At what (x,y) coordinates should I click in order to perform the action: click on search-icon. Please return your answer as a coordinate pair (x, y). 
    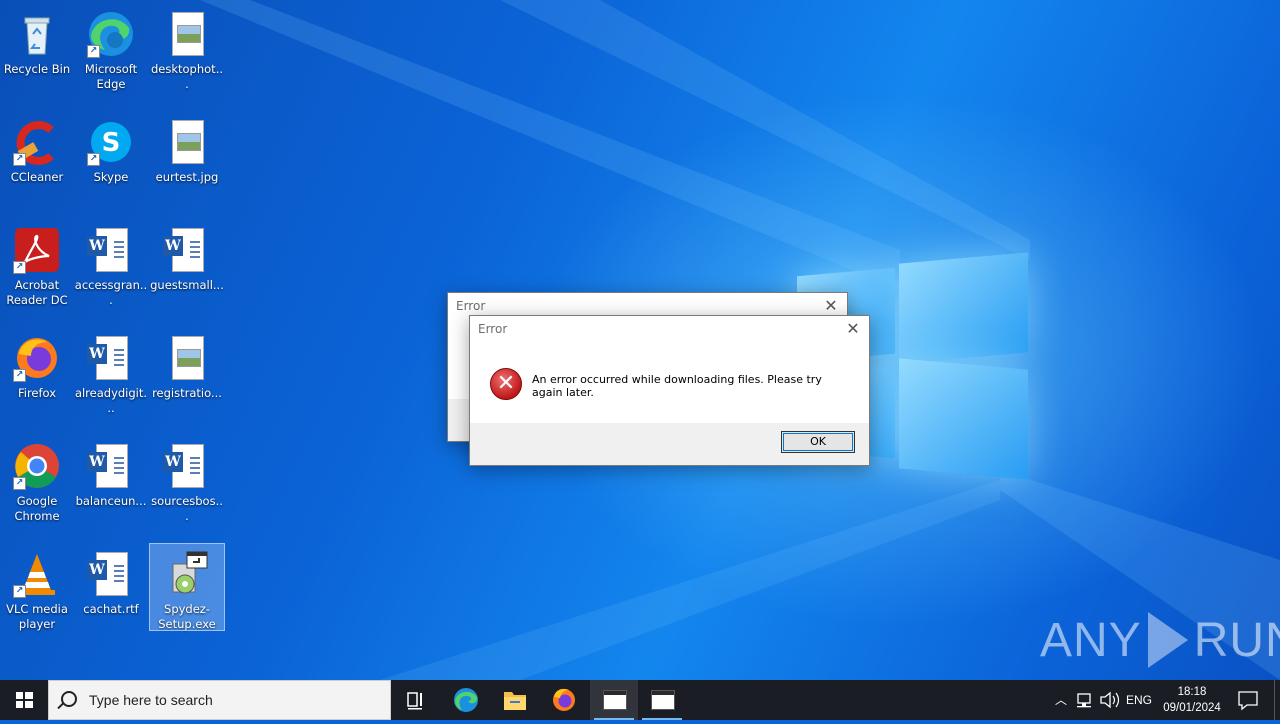
    Looking at the image, I should click on (69, 699).